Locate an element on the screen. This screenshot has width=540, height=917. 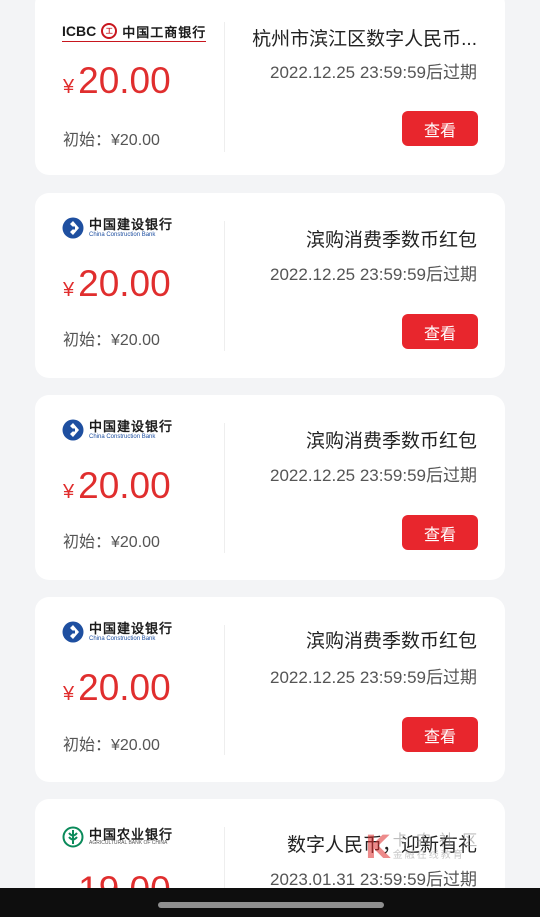
bank-name: 中国农业银行 is located at coordinates (131, 834).